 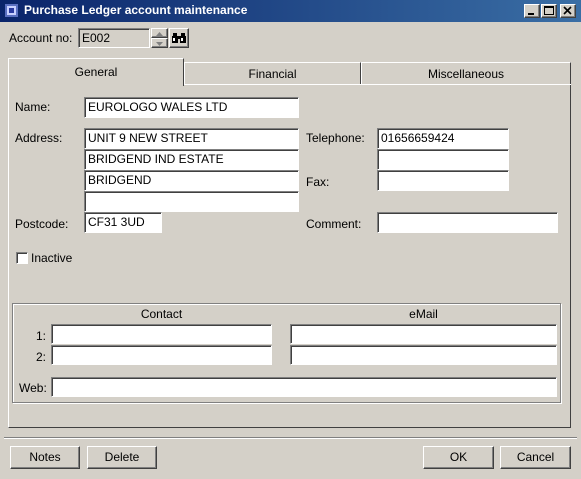 What do you see at coordinates (290, 11) in the screenshot?
I see `title-bar: Purchase Ledger account maintenance` at bounding box center [290, 11].